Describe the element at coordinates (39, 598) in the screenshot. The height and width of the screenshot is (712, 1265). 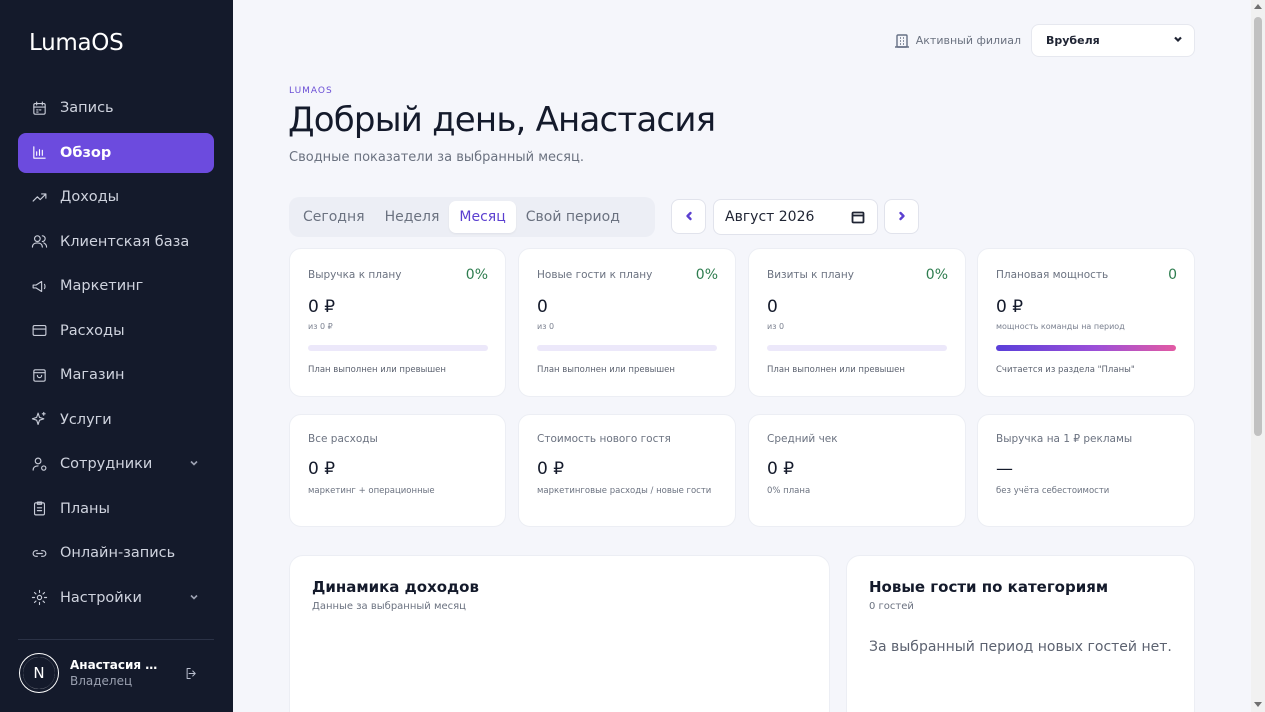
I see `settings-gear-icon` at that location.